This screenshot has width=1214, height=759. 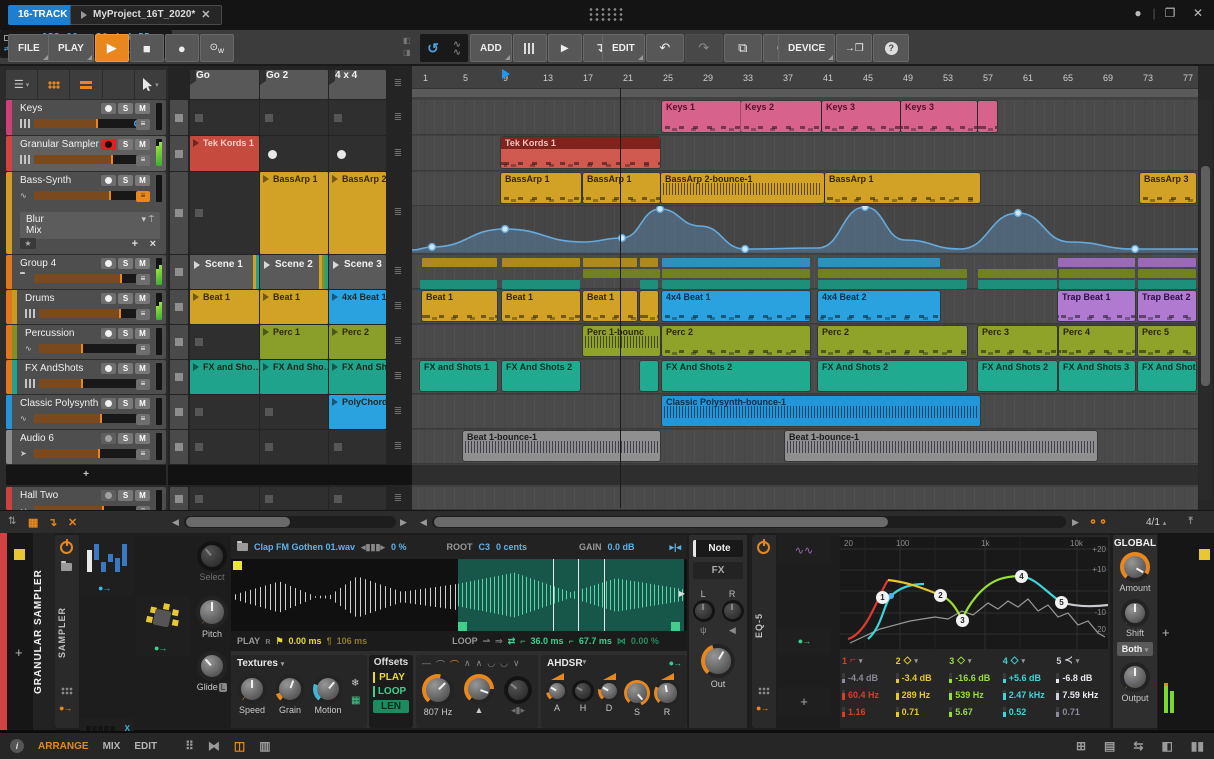 What do you see at coordinates (911, 712) in the screenshot?
I see `band-q-value: 0.71` at bounding box center [911, 712].